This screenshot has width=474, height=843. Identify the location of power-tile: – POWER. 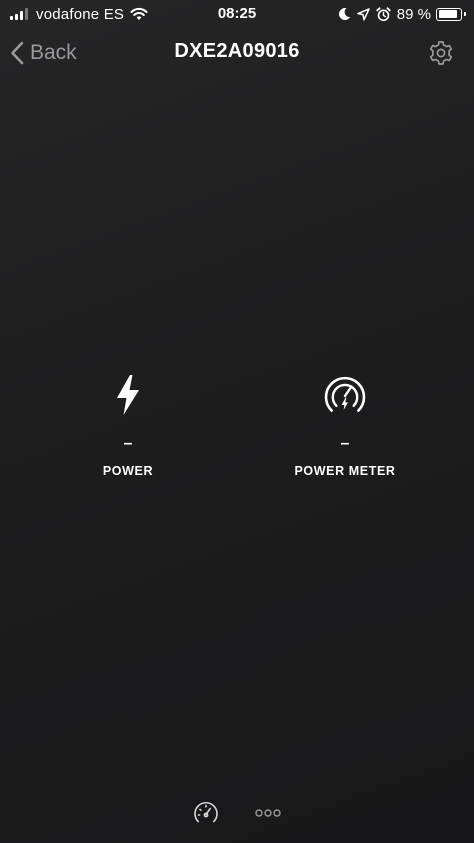
(128, 427).